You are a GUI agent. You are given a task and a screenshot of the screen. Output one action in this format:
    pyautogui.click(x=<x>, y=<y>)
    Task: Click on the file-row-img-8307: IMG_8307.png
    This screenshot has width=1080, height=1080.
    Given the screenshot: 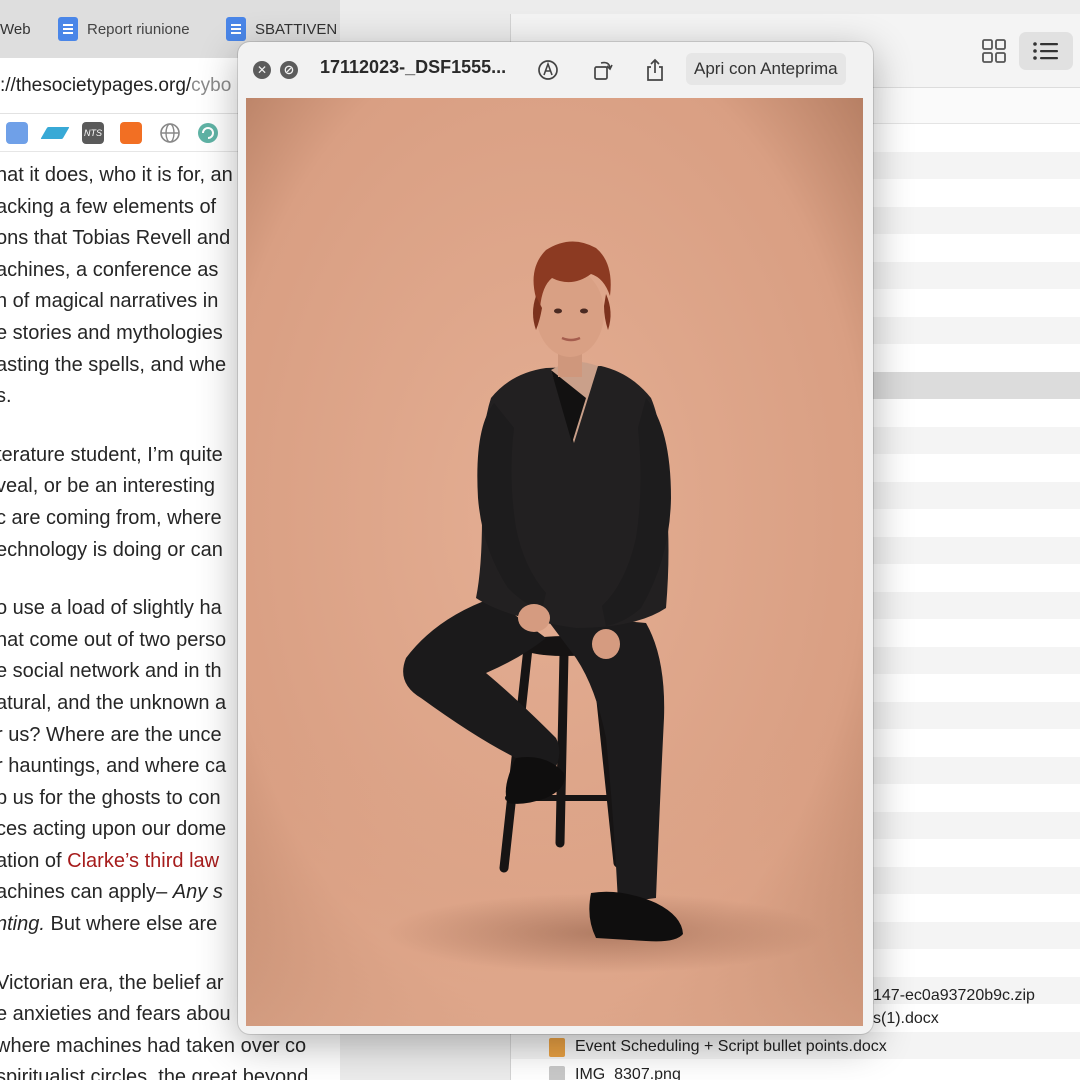 What is the action you would take?
    pyautogui.click(x=615, y=1071)
    